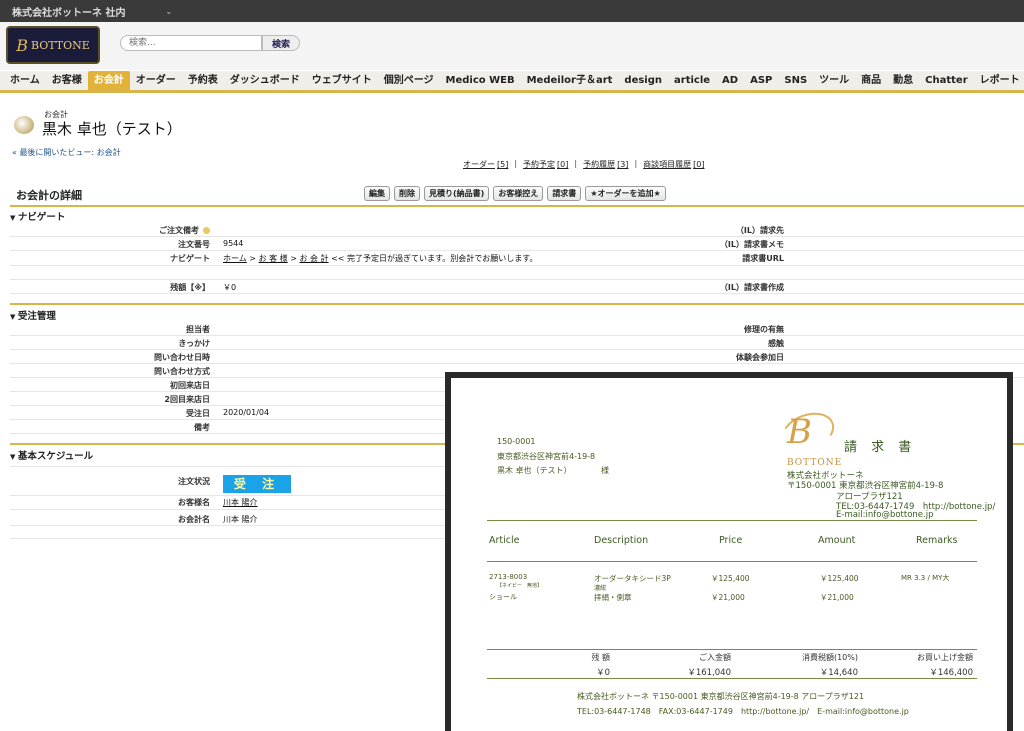 The width and height of the screenshot is (1024, 731). I want to click on order-mgmt-label-6: 受注日, so click(198, 413).